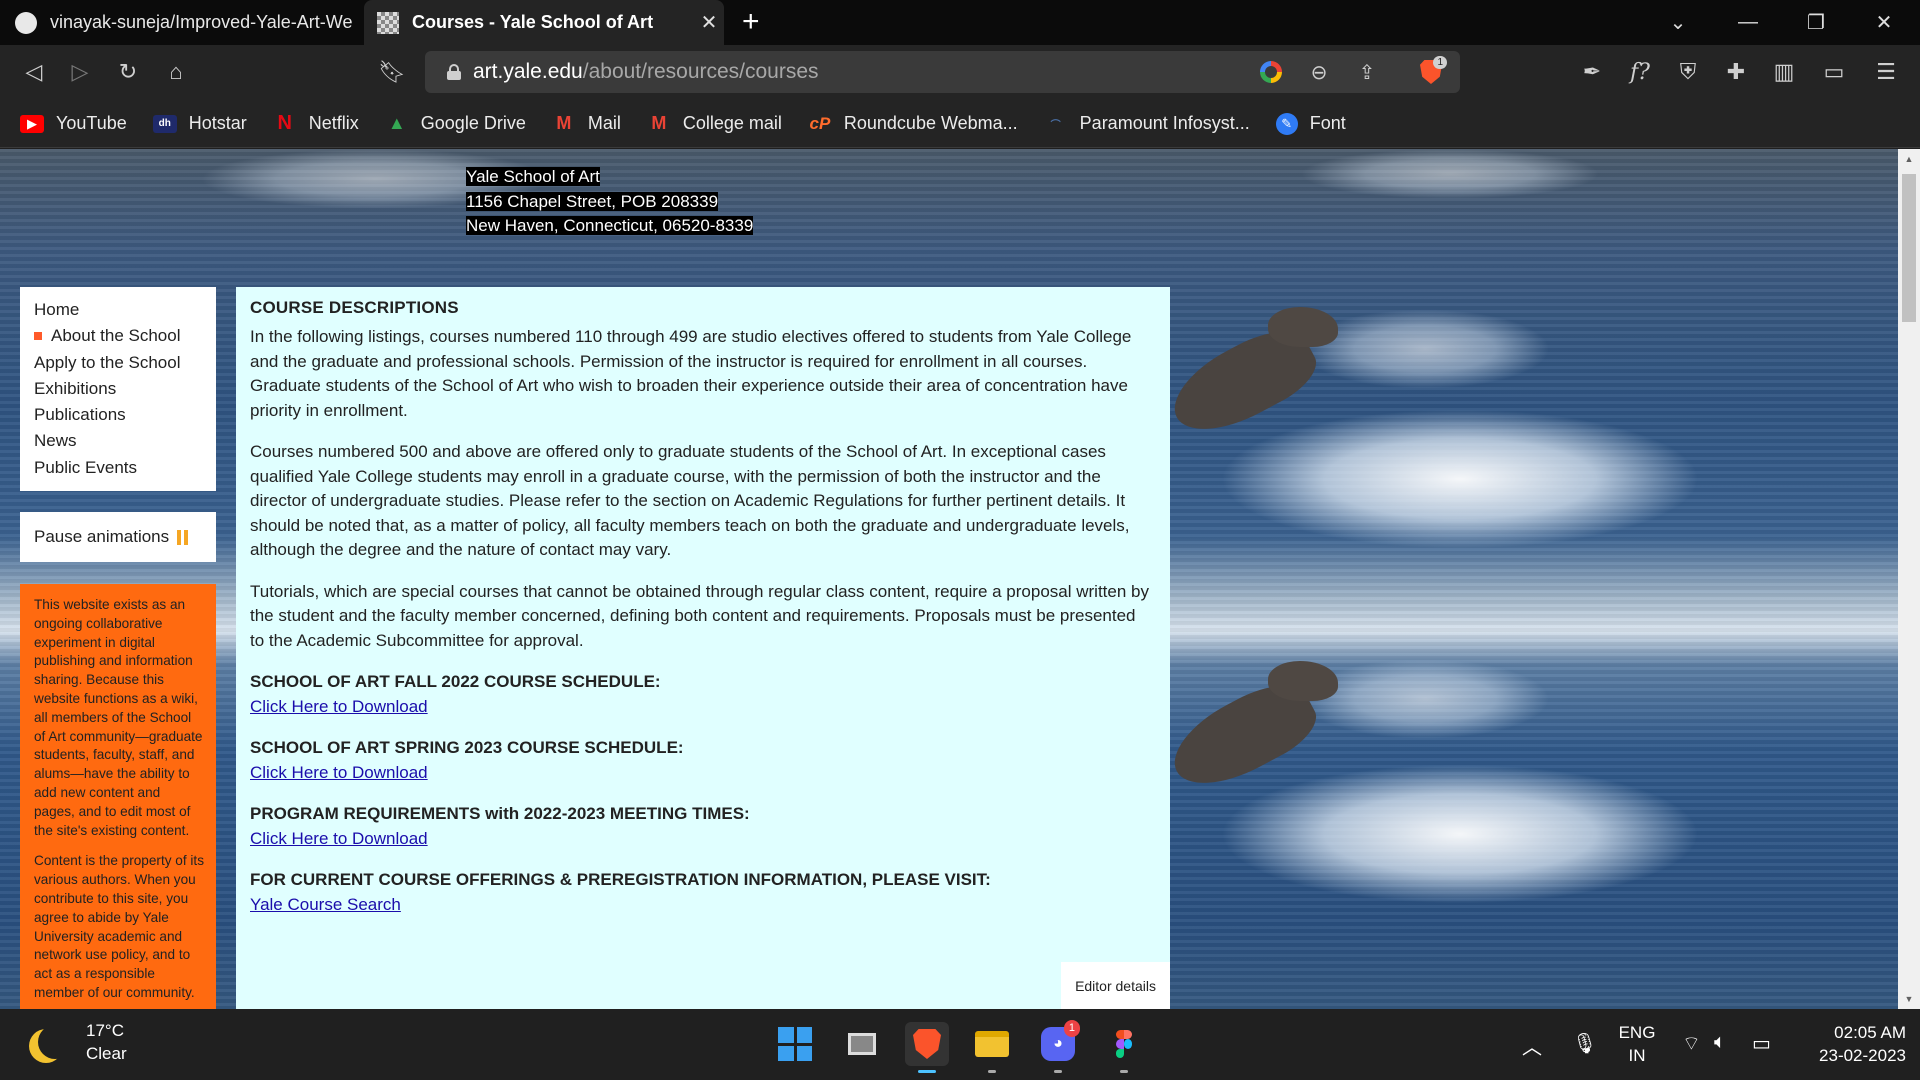 This screenshot has width=1920, height=1080. I want to click on bookmark-label: Netflix, so click(333, 123).